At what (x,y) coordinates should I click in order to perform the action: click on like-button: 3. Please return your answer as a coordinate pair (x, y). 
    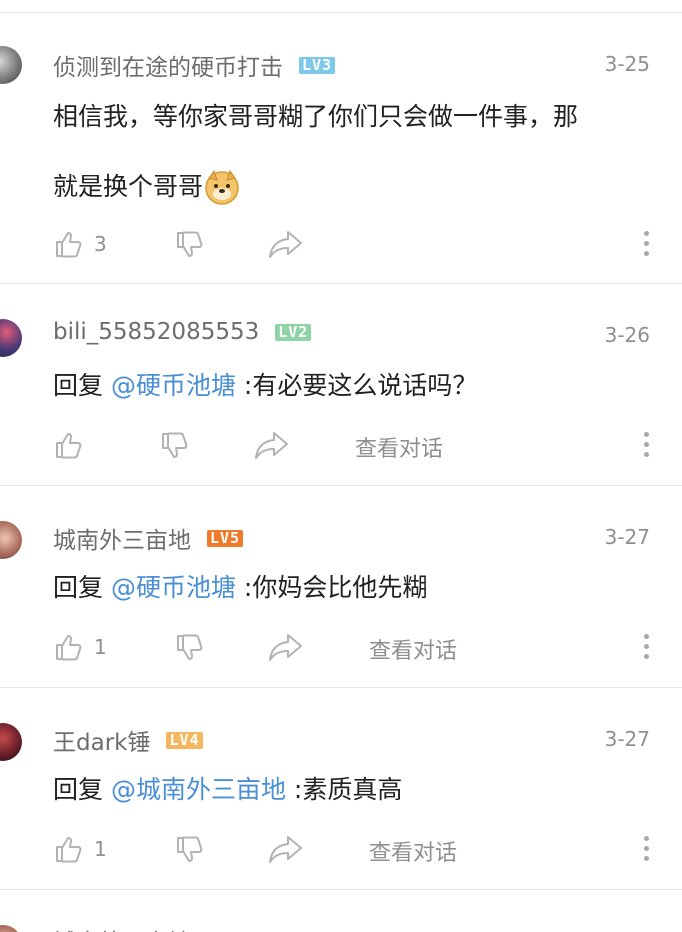
    Looking at the image, I should click on (80, 244).